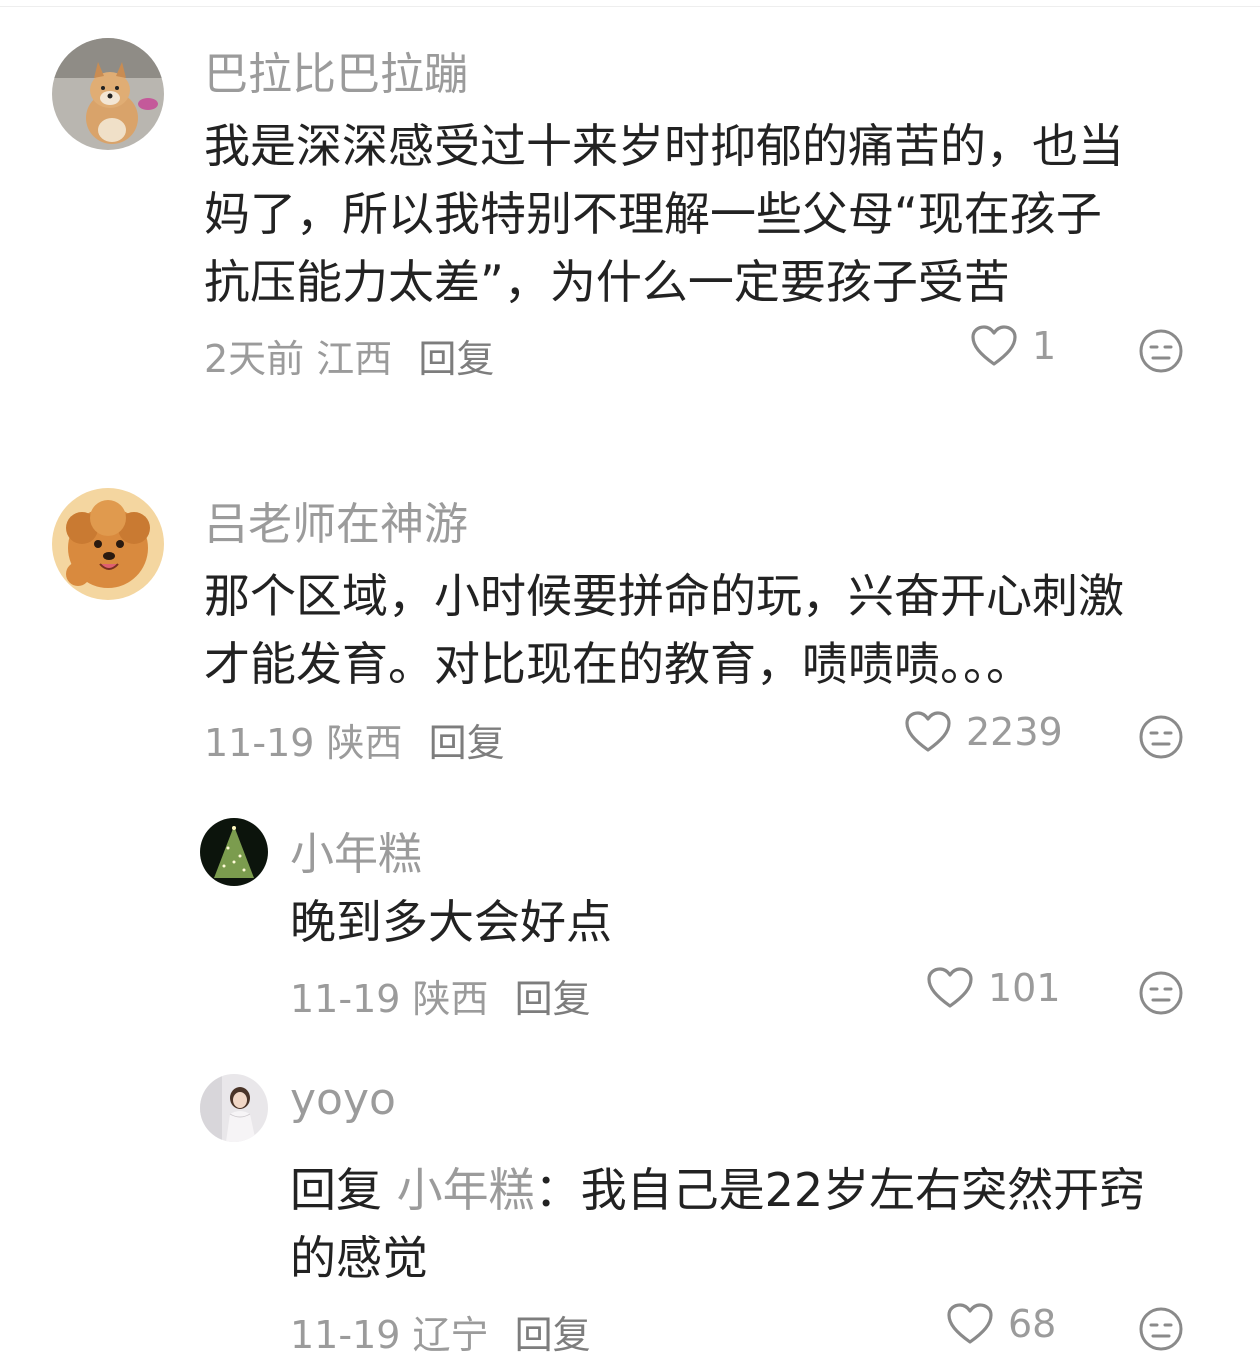  What do you see at coordinates (234, 1108) in the screenshot?
I see `girl-photo-avatar` at bounding box center [234, 1108].